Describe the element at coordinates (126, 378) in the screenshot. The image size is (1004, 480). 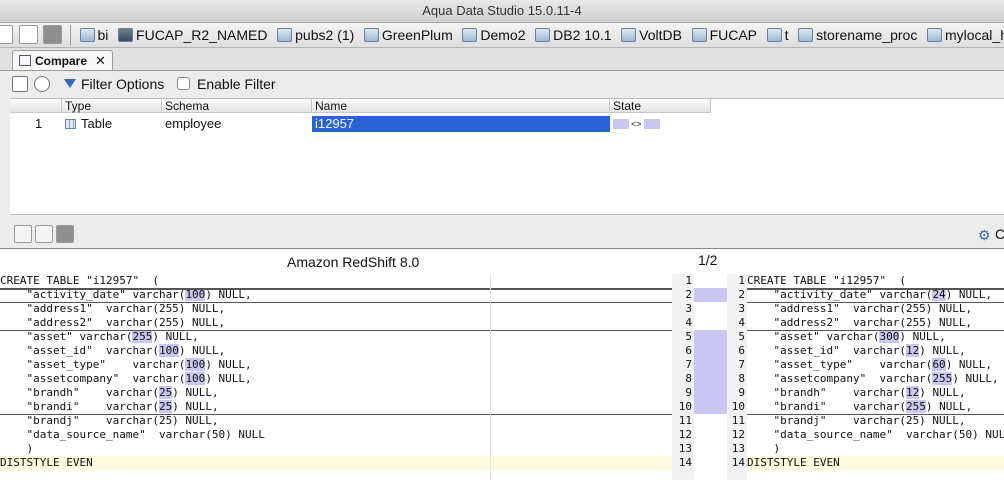
I see `code-line: "assetcompany" varchar(100) NULL,` at that location.